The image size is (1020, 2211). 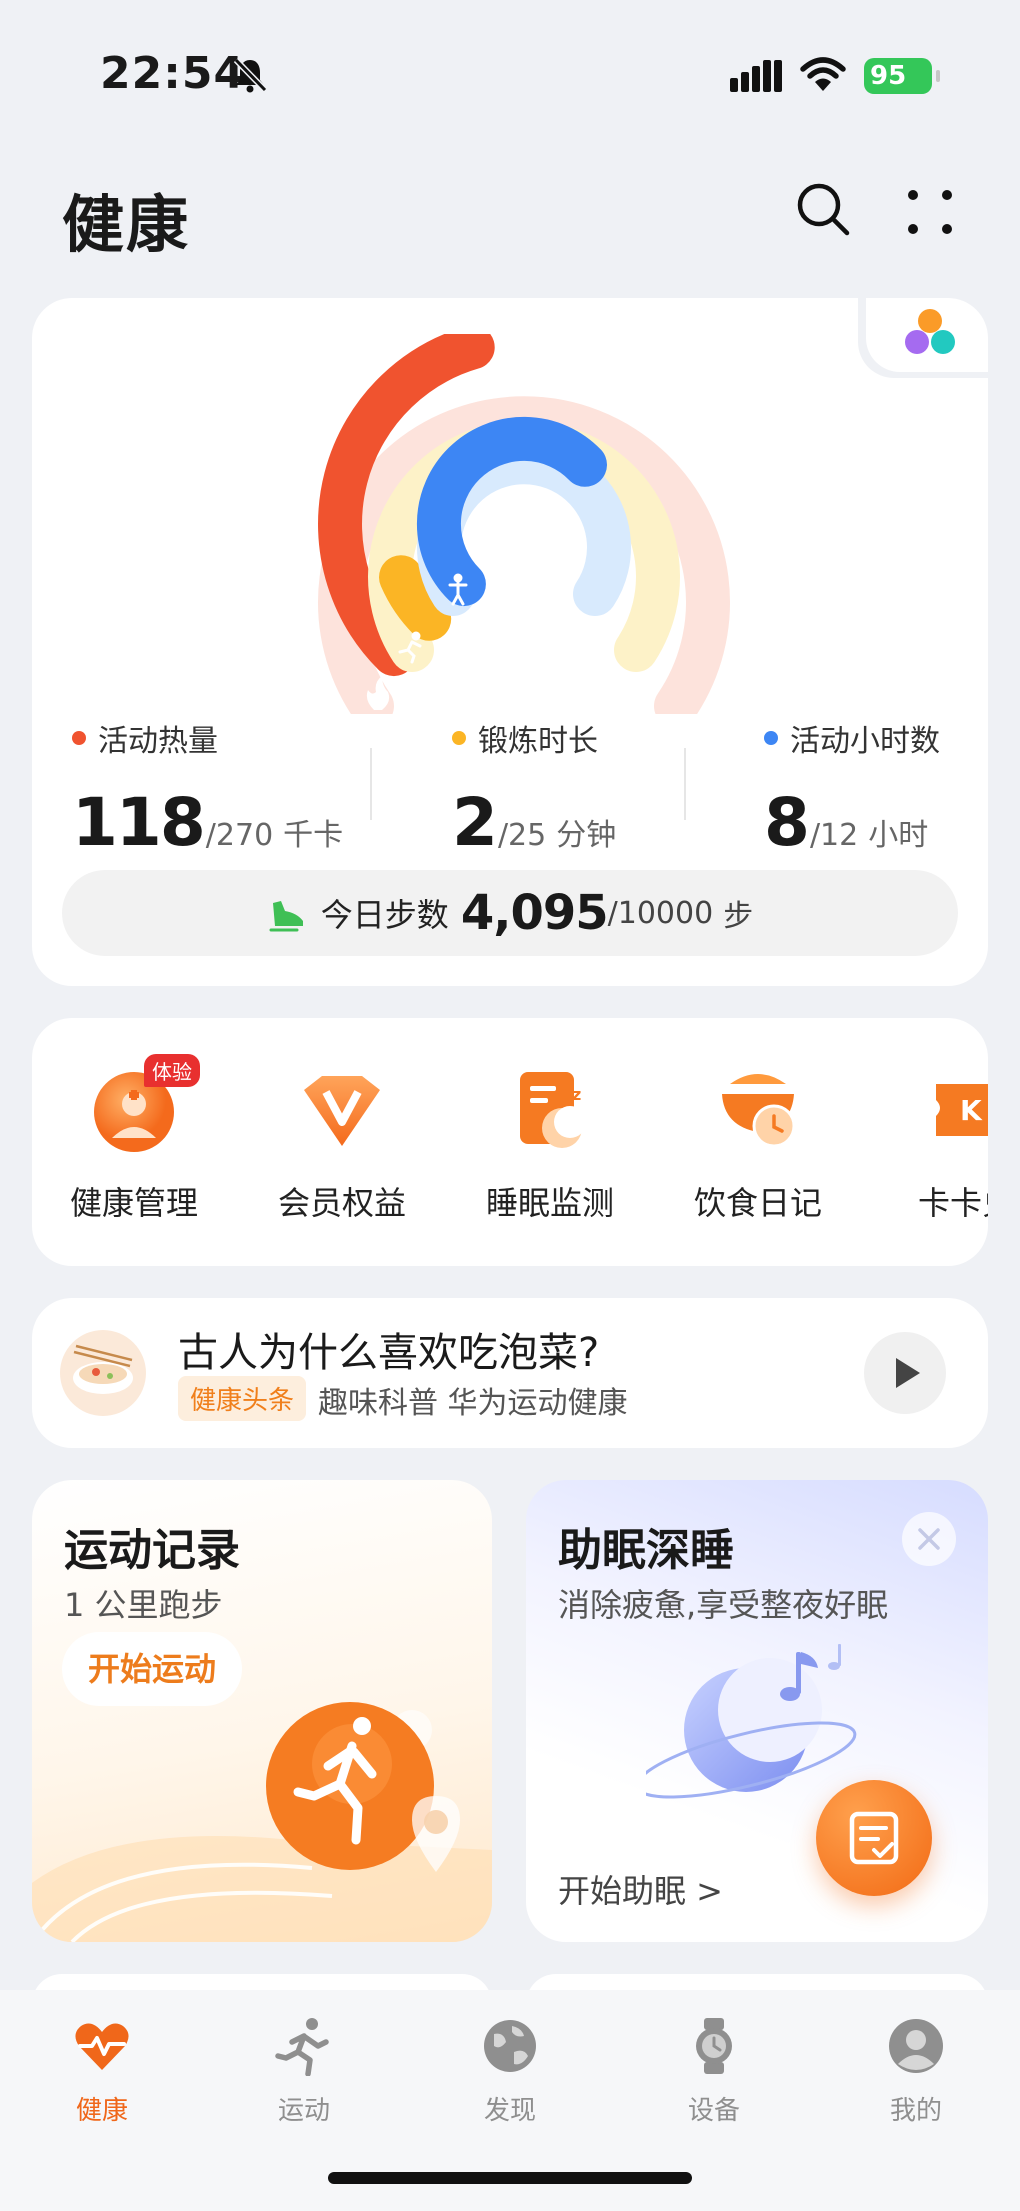 I want to click on steps-unit: 步, so click(x=738, y=916).